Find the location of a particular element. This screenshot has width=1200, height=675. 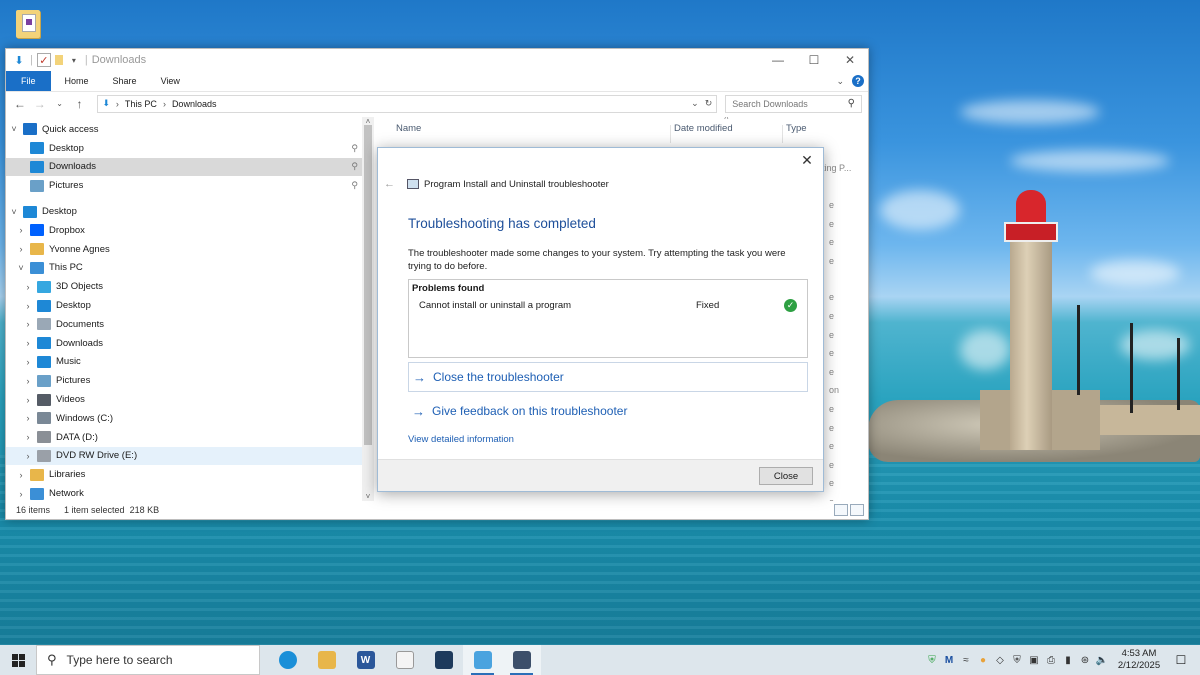

up-button: ↑ is located at coordinates (80, 104).